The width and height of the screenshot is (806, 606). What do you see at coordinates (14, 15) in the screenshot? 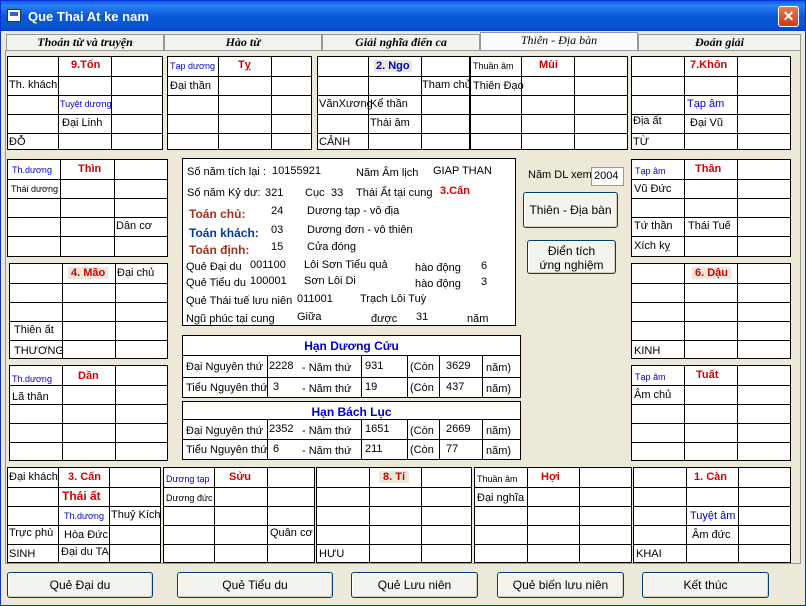
I see `app-window-icon` at bounding box center [14, 15].